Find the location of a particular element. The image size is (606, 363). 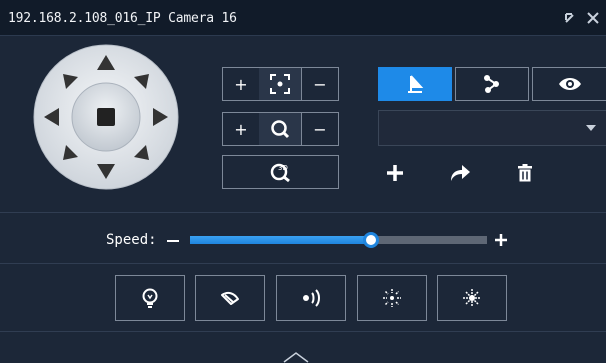

3d-zoom-icon: 3D is located at coordinates (280, 173).